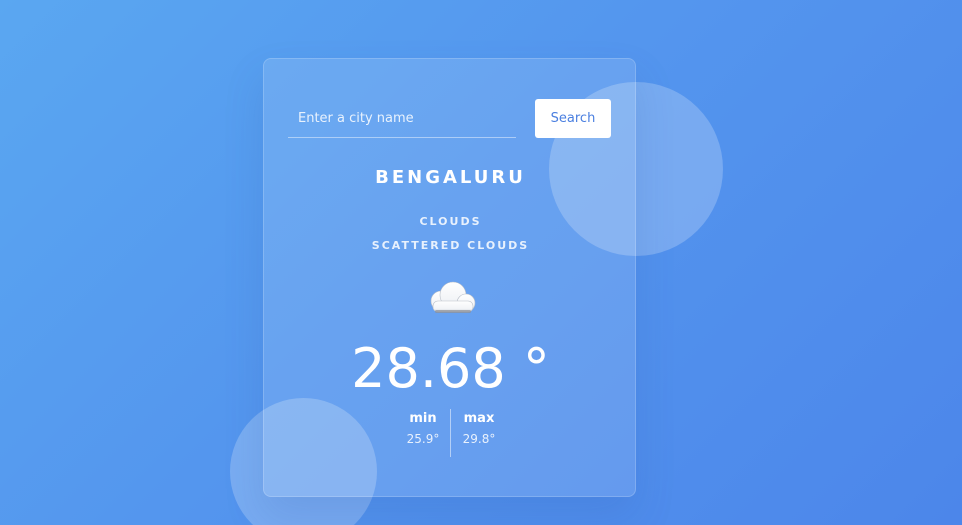 The image size is (962, 525). Describe the element at coordinates (573, 118) in the screenshot. I see `search-button: Search` at that location.